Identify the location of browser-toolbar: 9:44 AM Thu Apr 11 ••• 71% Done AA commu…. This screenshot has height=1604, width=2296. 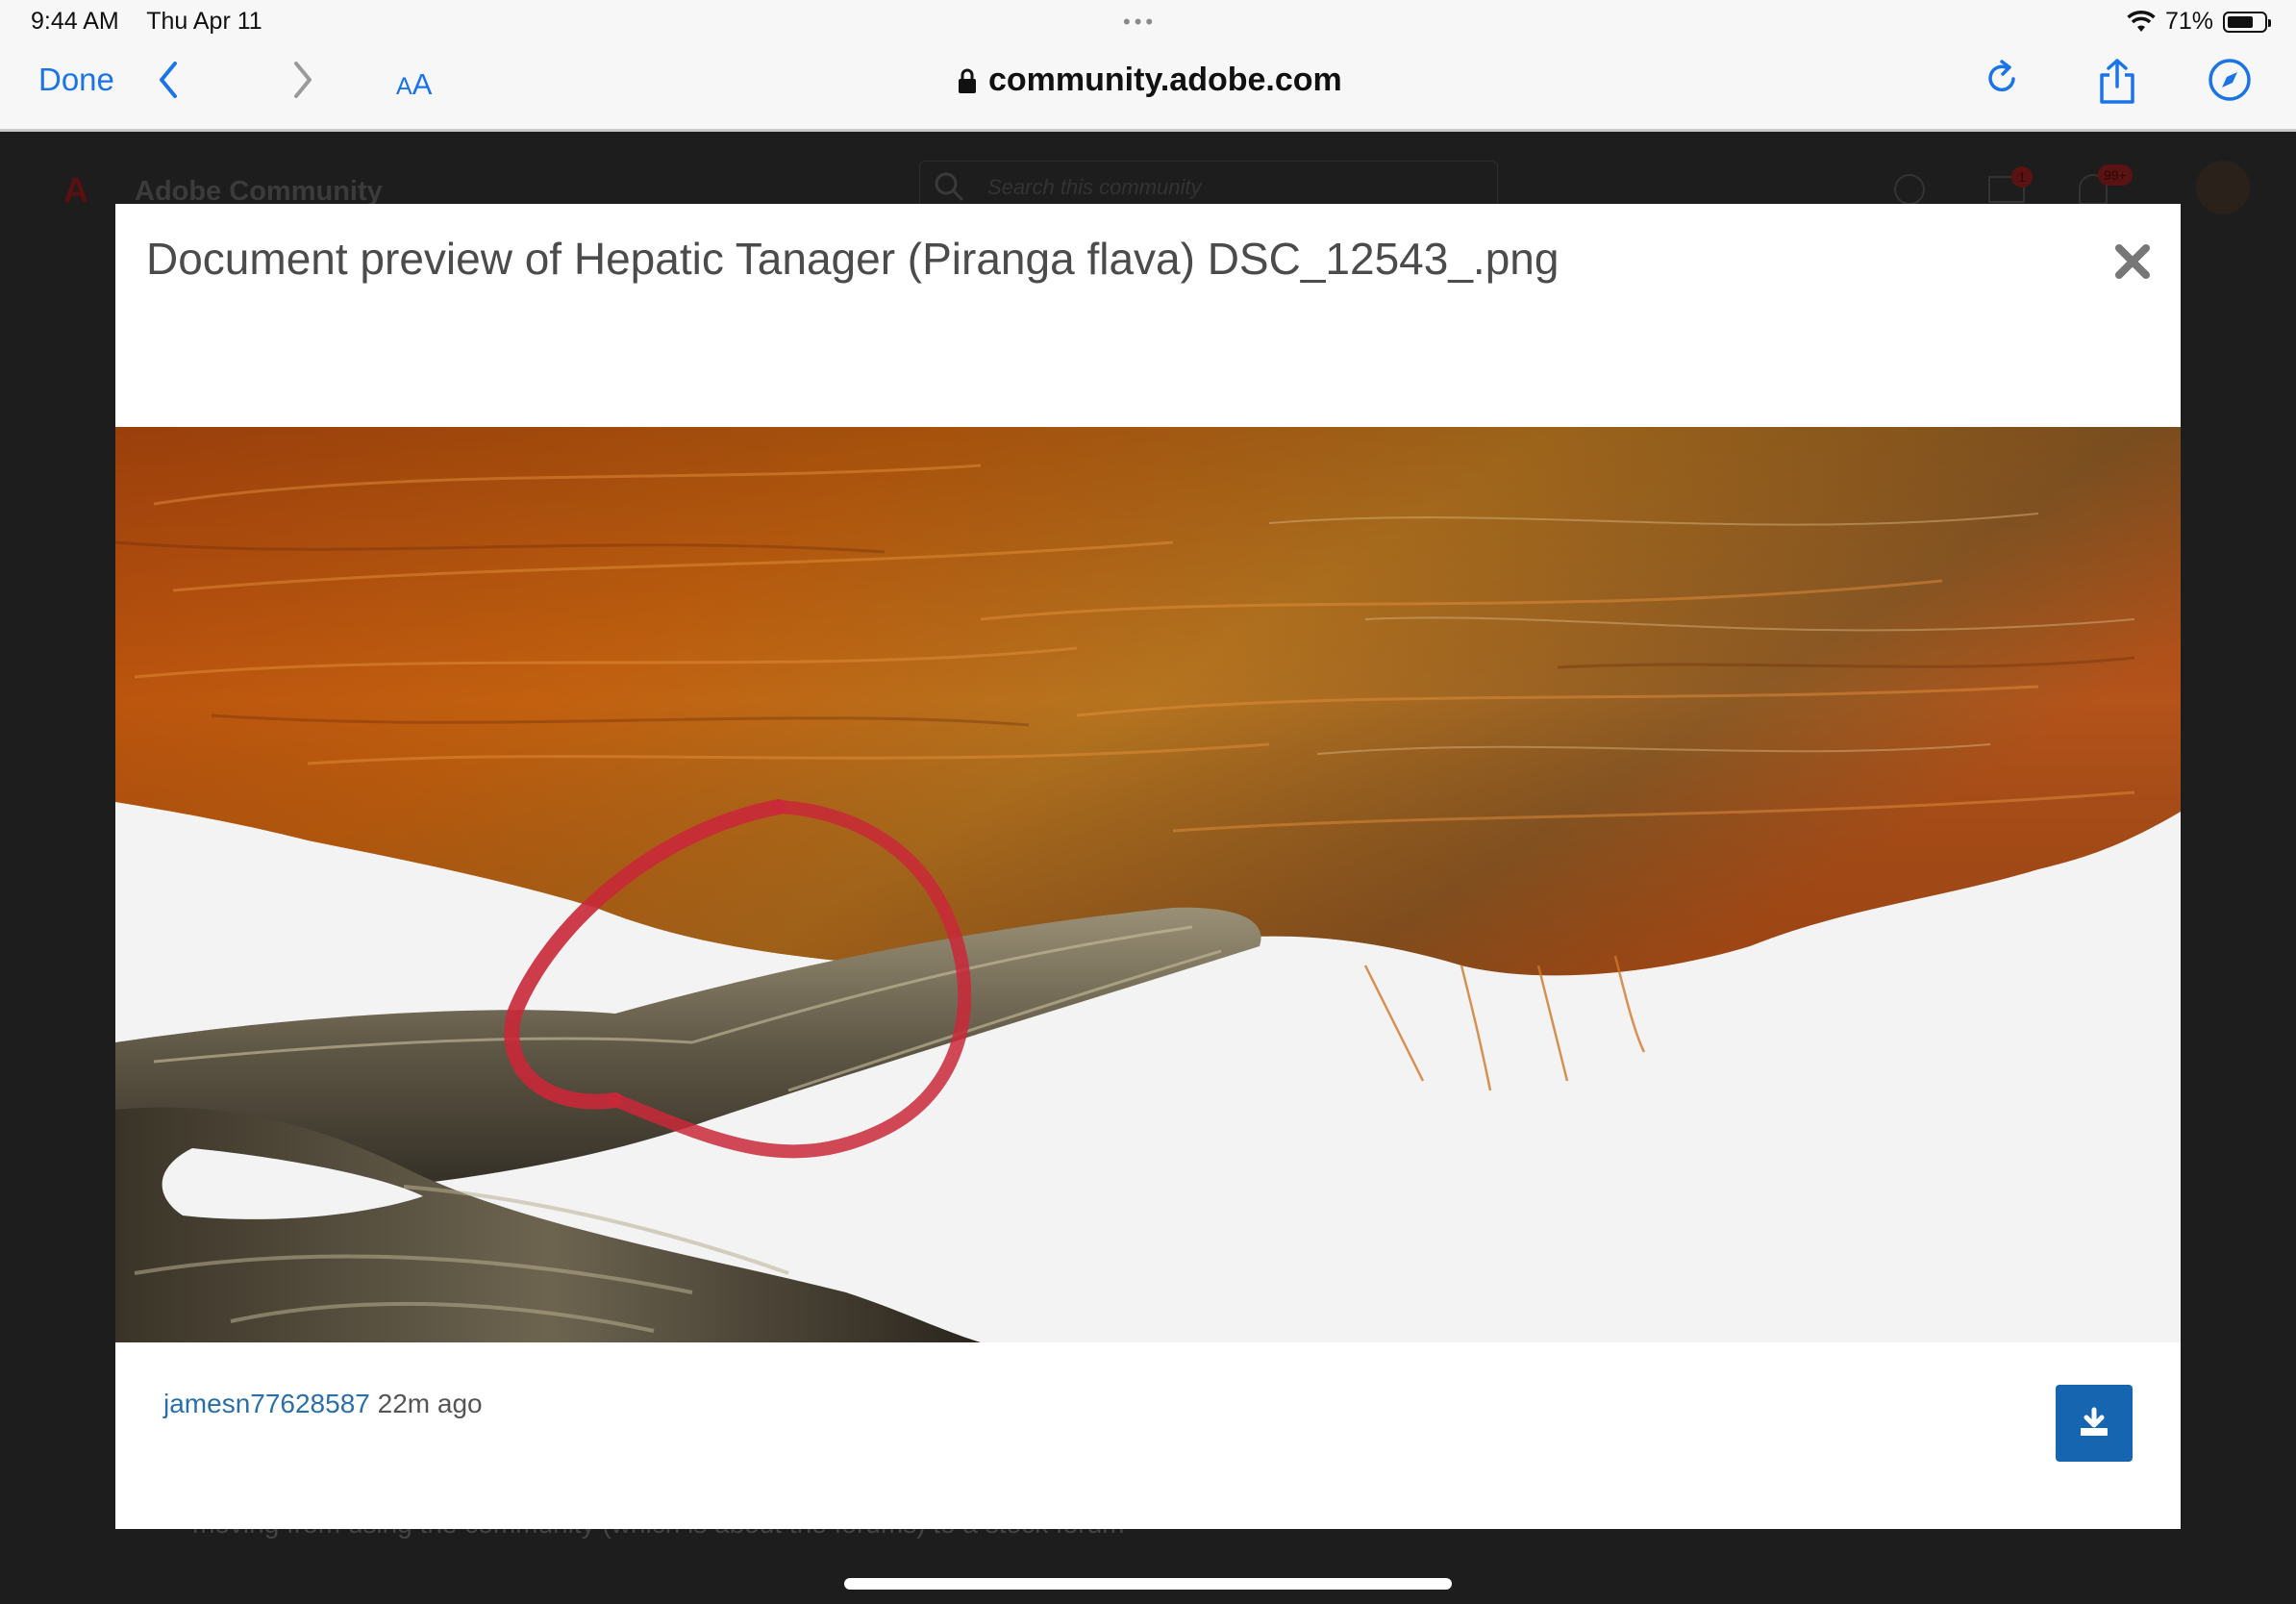
(1148, 66).